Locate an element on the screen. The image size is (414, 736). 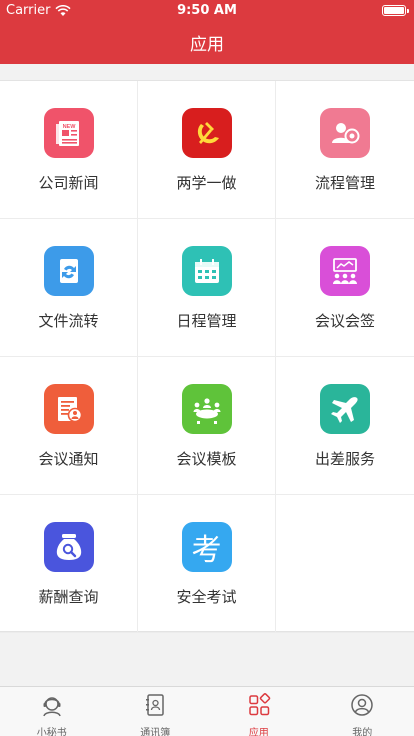
meeting-sign-icon is located at coordinates (345, 271).